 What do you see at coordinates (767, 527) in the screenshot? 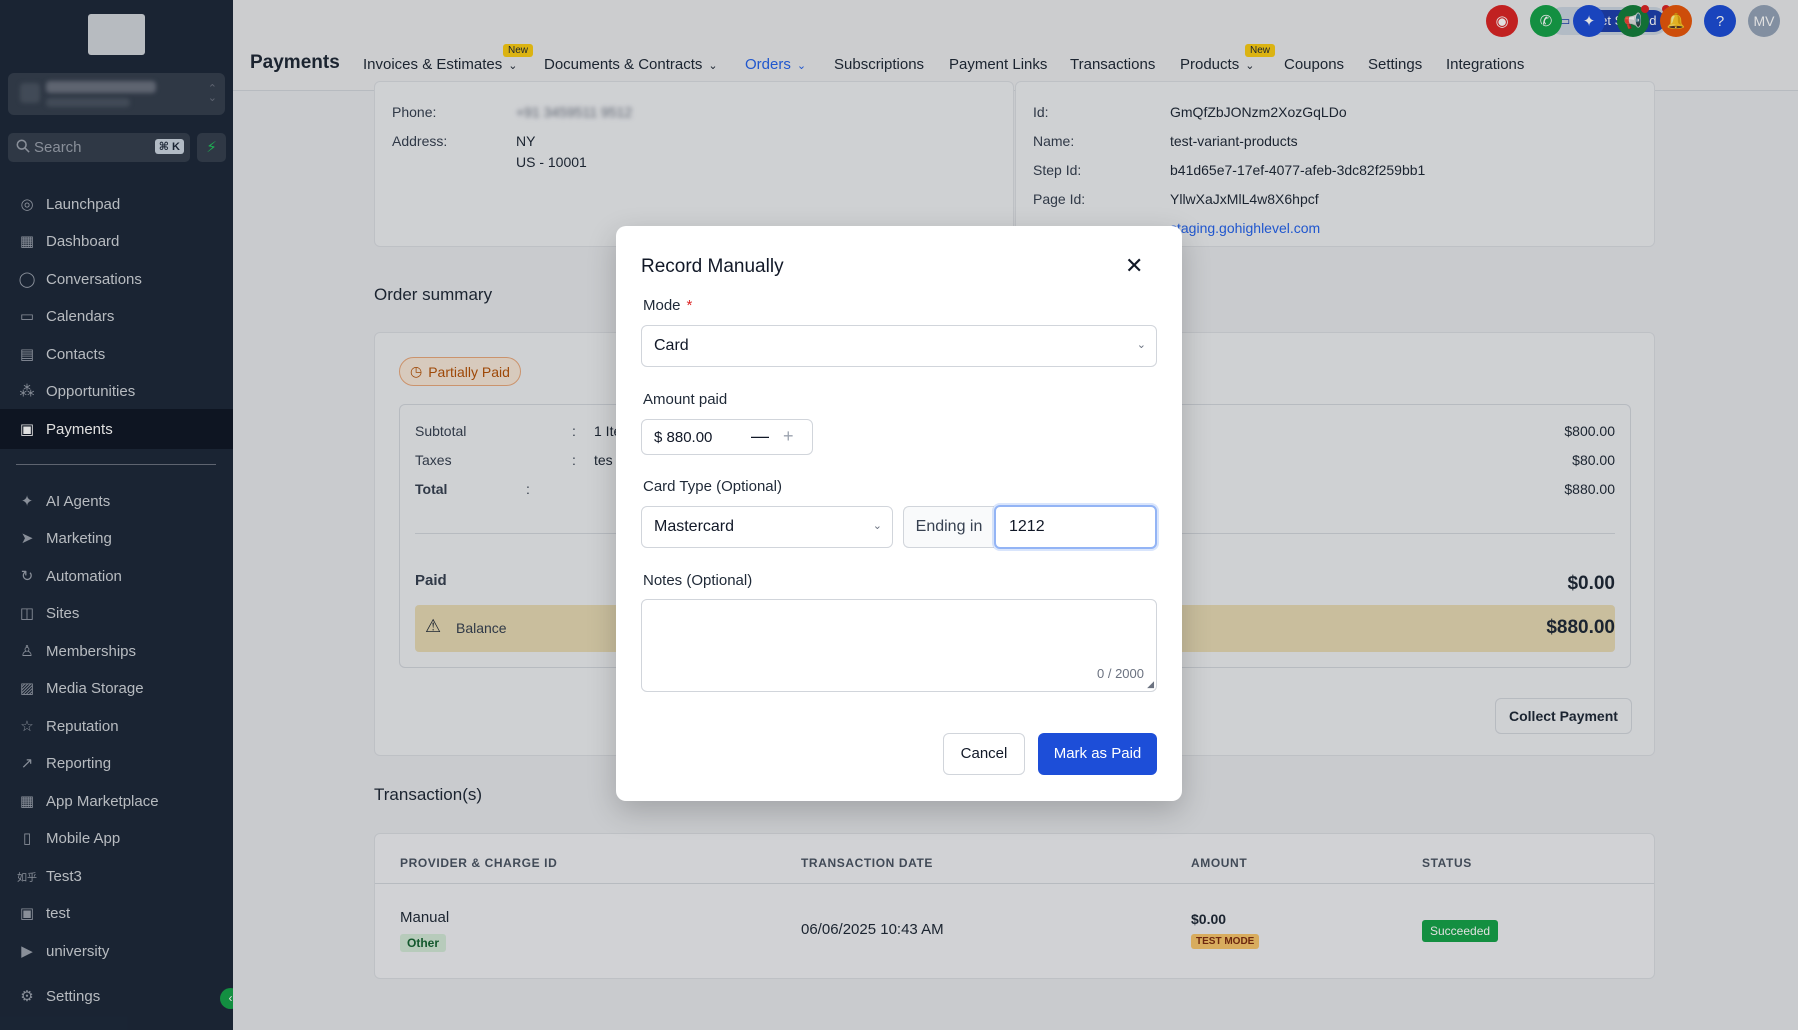
I see `card-type-select: Mastercard ⌄` at bounding box center [767, 527].